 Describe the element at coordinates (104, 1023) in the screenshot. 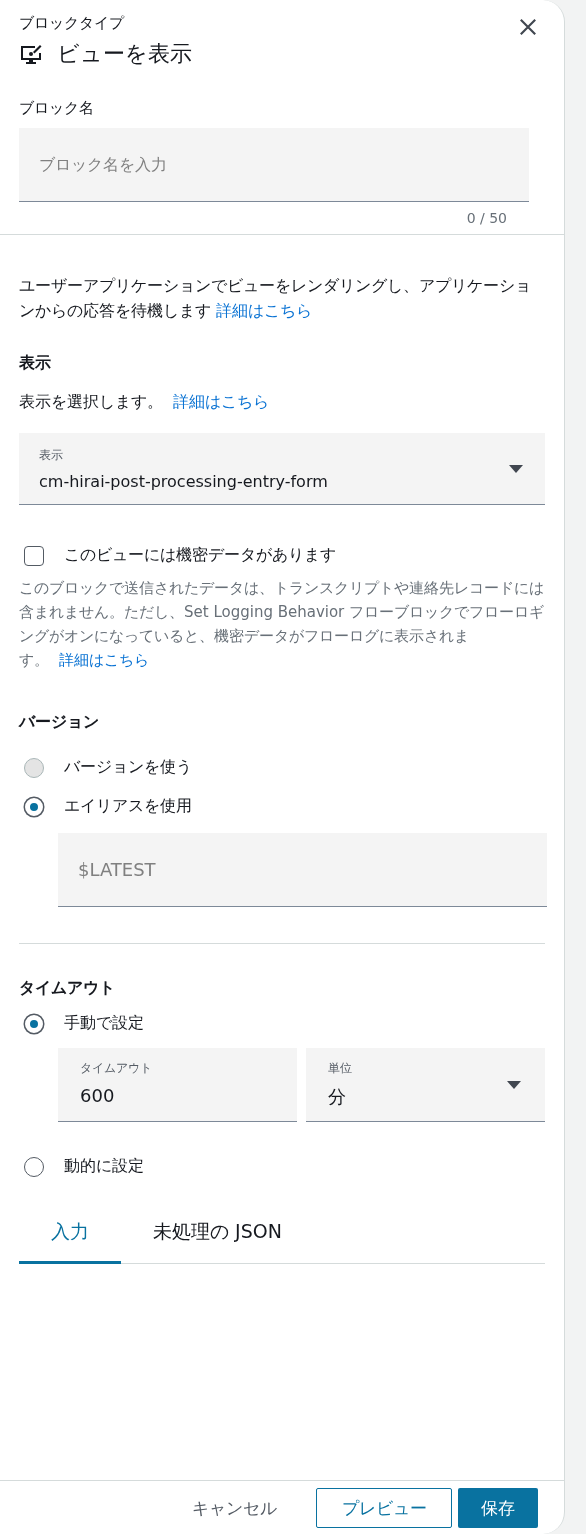

I see `radio-label: 手動で設定` at that location.